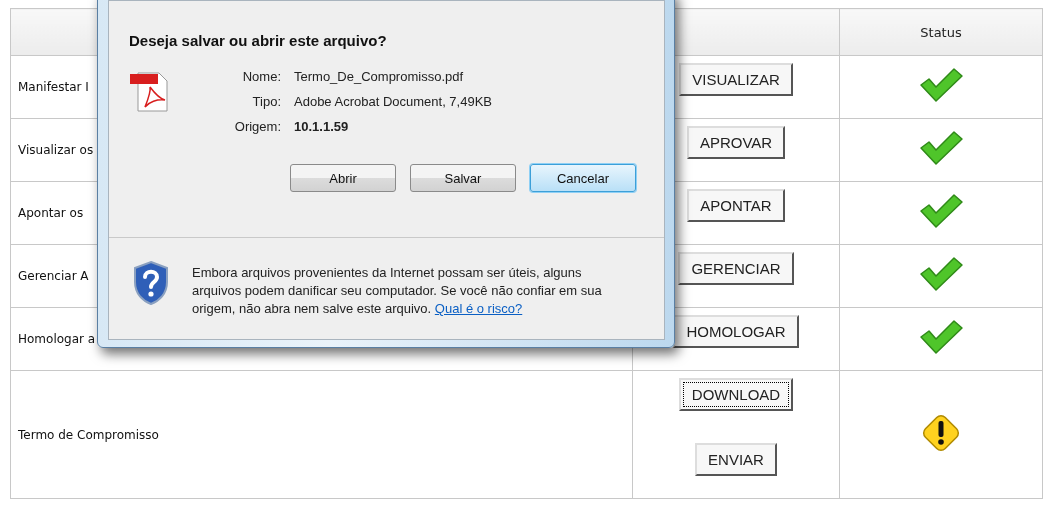 Image resolution: width=1047 pixels, height=505 pixels. I want to click on dialog-button: Salvar, so click(463, 178).